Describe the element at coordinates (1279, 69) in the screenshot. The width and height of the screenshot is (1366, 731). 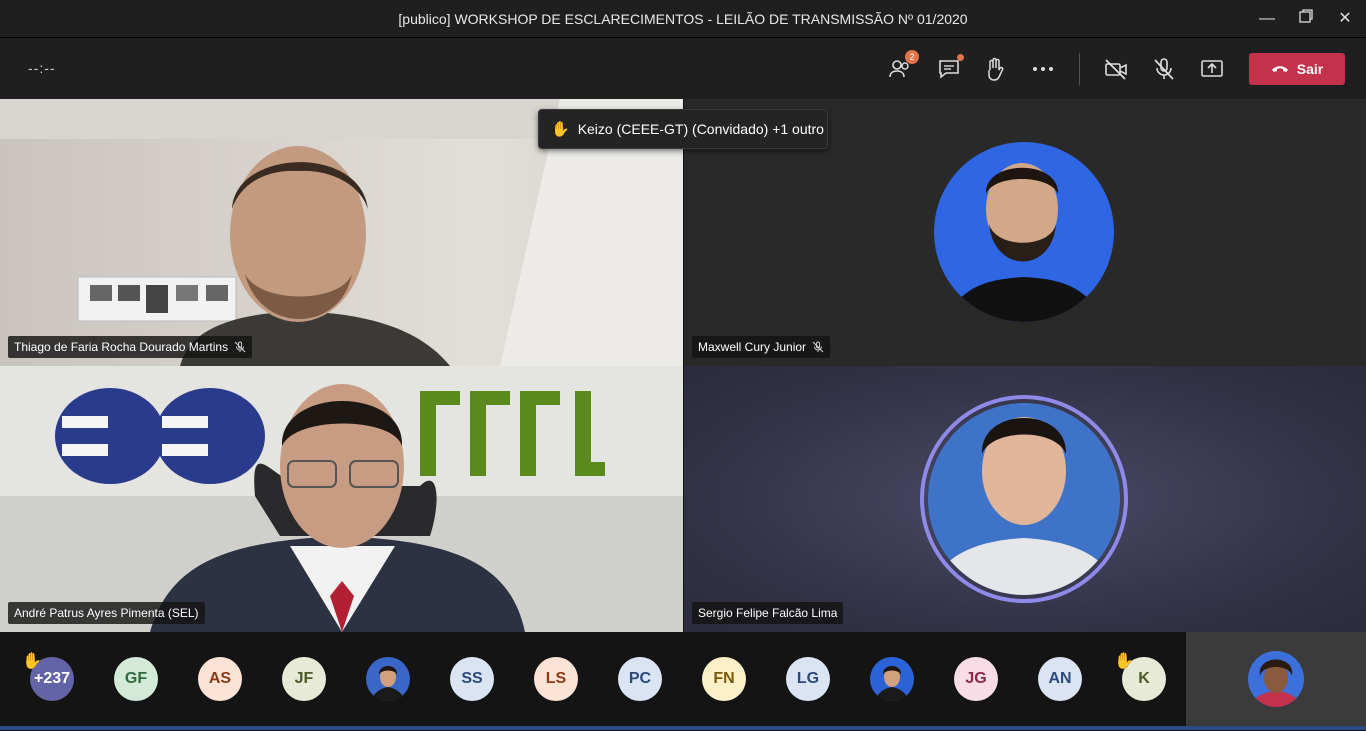
I see `hang-up-icon` at that location.